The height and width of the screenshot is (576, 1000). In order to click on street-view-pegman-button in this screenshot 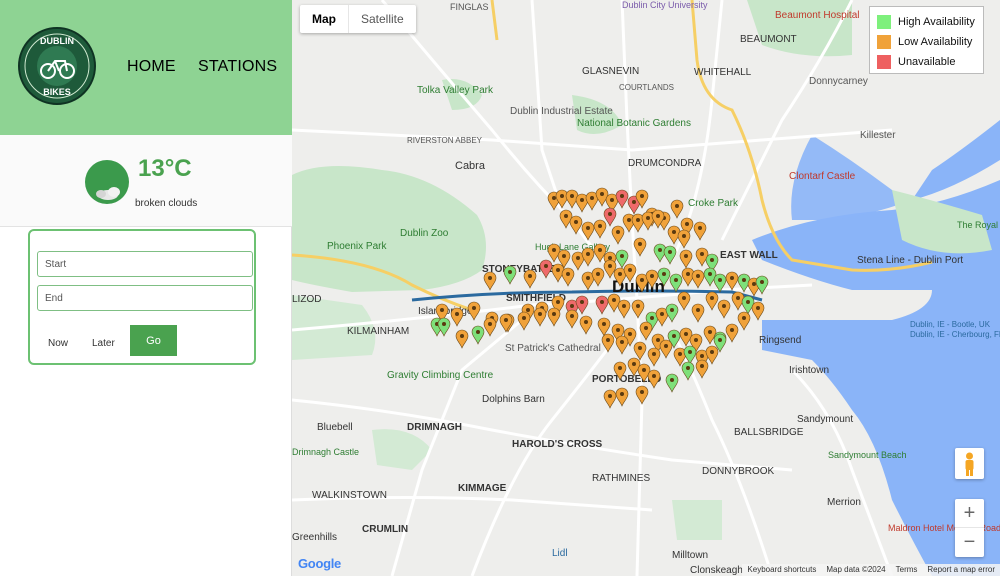, I will do `click(969, 463)`.